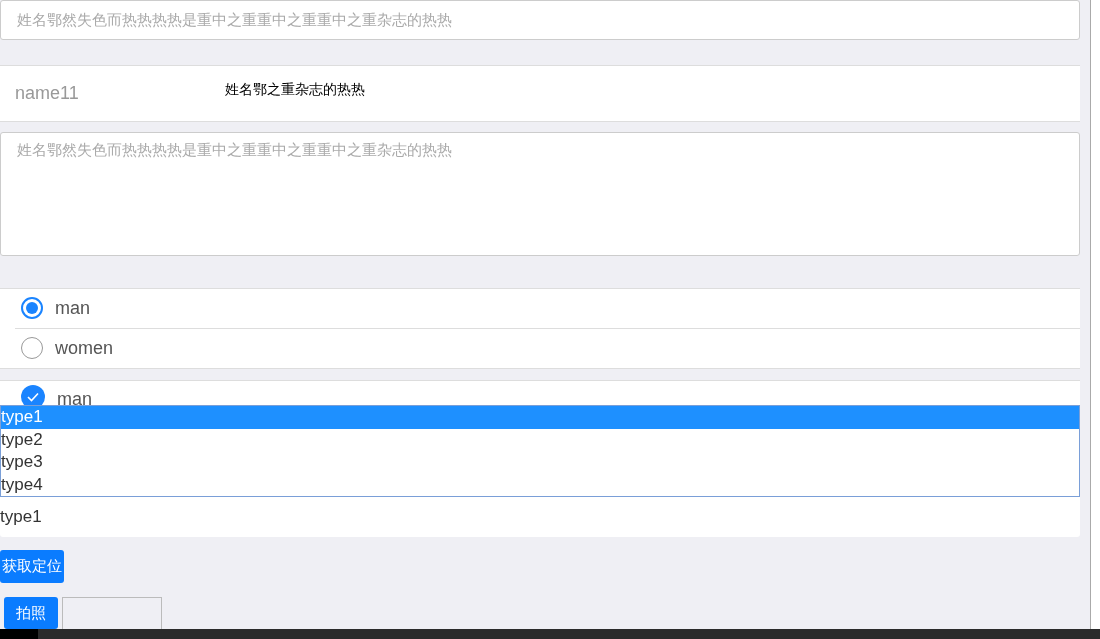 This screenshot has width=1100, height=639. Describe the element at coordinates (31, 613) in the screenshot. I see `photo-button: 拍照` at that location.